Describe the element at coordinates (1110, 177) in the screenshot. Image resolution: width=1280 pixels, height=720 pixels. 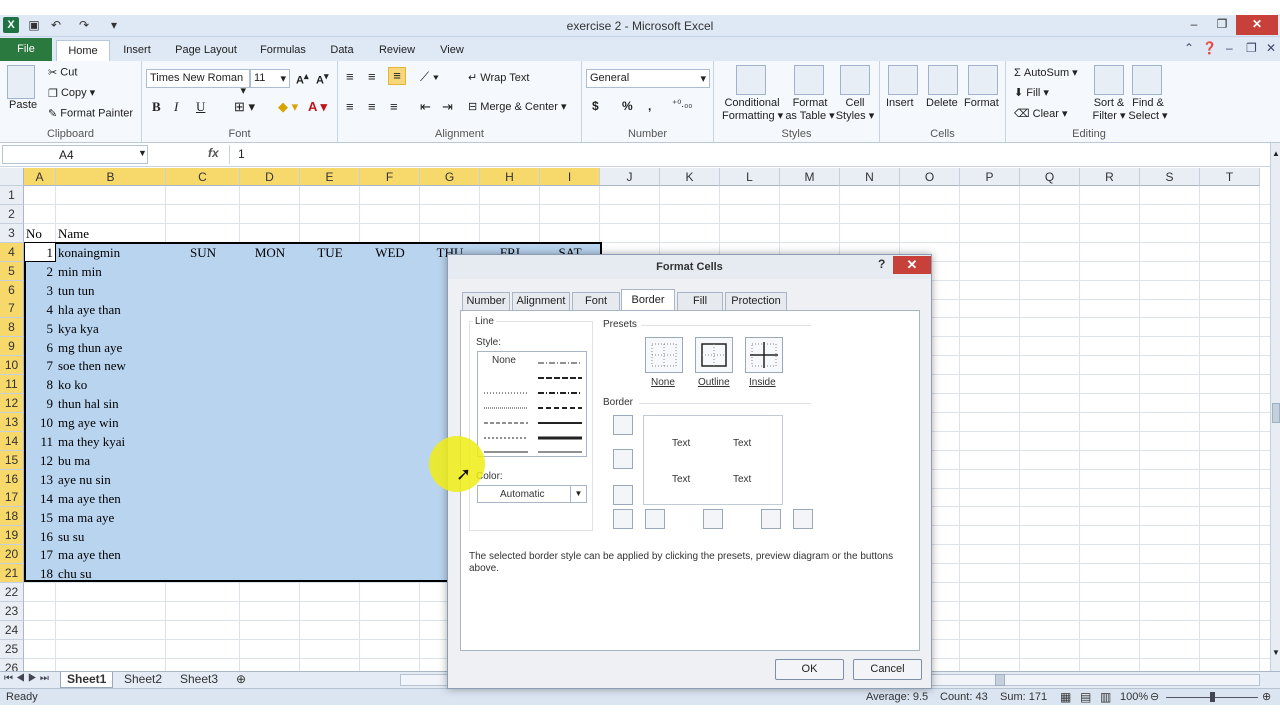
I see `column-header-r: R` at that location.